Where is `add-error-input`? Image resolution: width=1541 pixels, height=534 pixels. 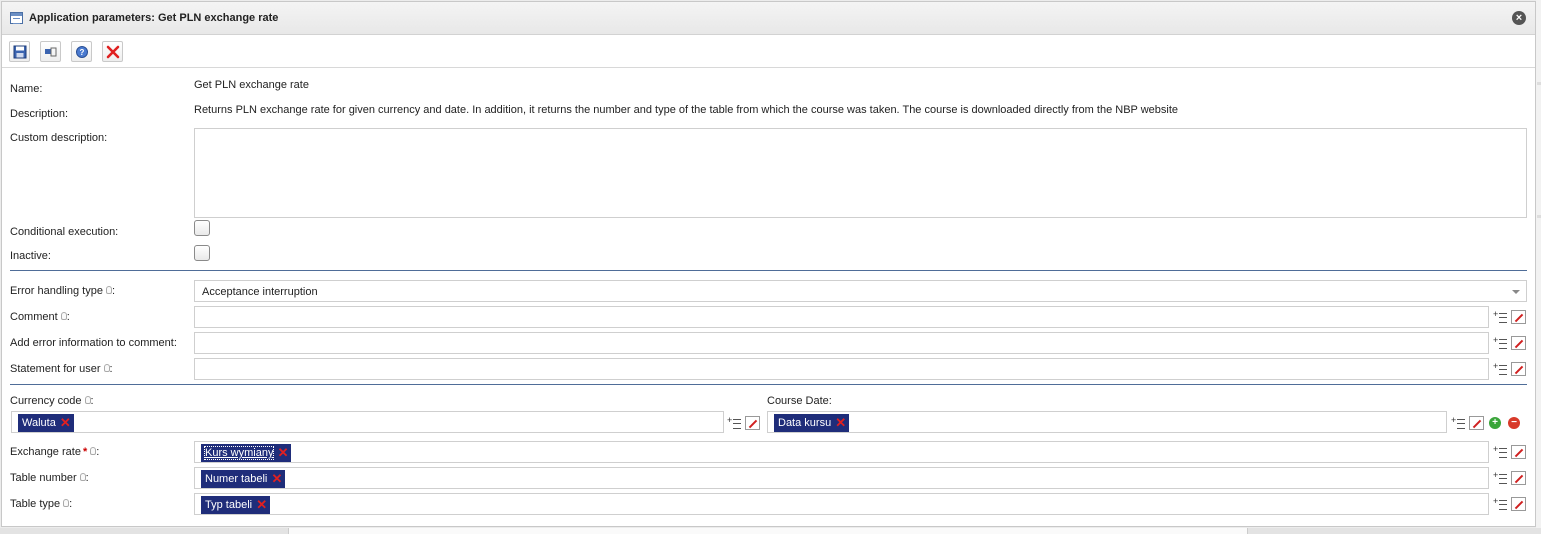 add-error-input is located at coordinates (841, 343).